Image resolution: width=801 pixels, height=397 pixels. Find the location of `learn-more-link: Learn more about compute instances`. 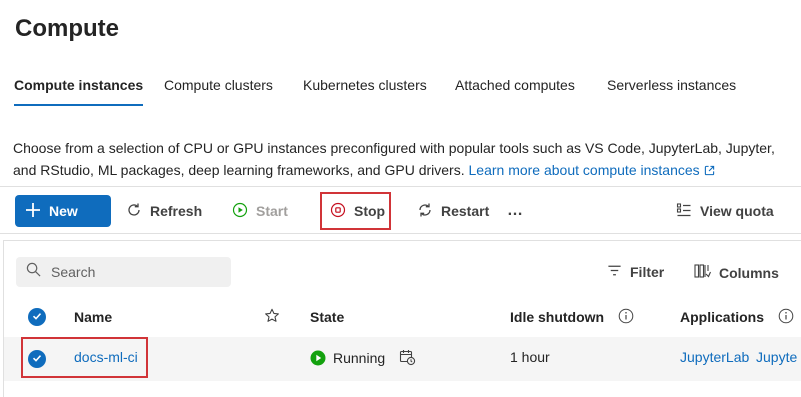

learn-more-link: Learn more about compute instances is located at coordinates (592, 170).